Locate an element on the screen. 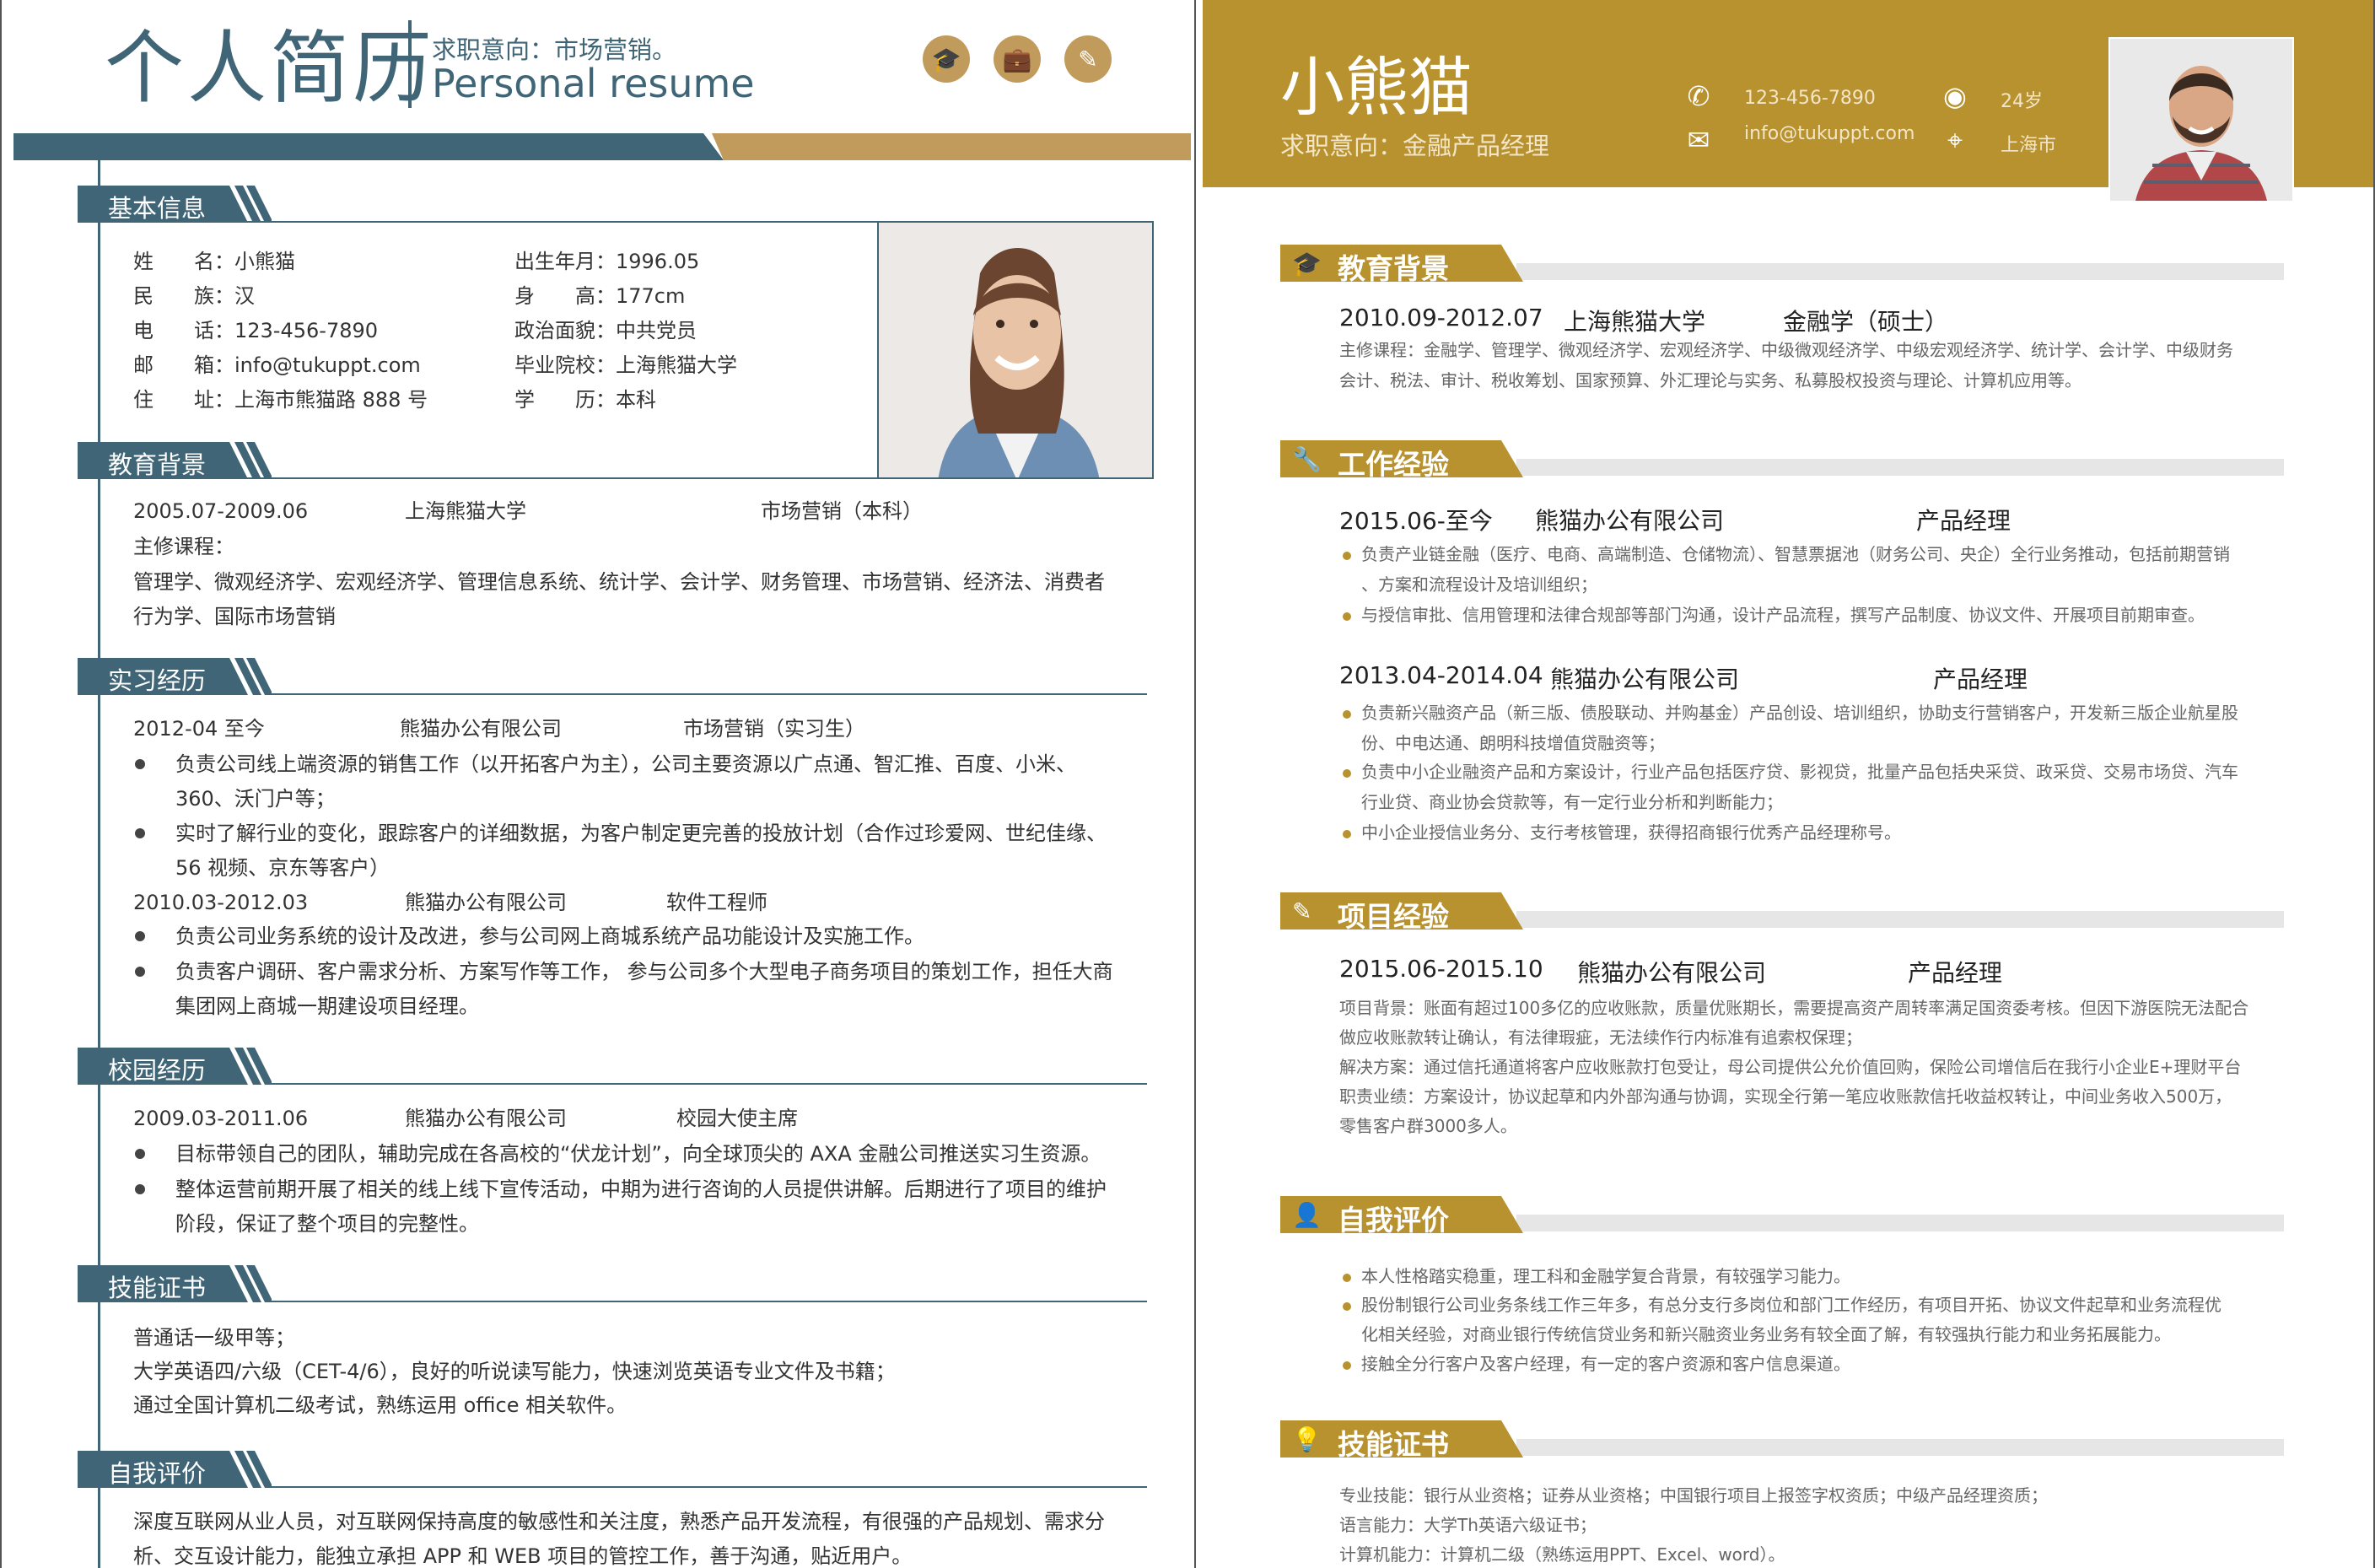 The height and width of the screenshot is (1568, 2375). section-heading: 技能证书 is located at coordinates (1394, 1444).